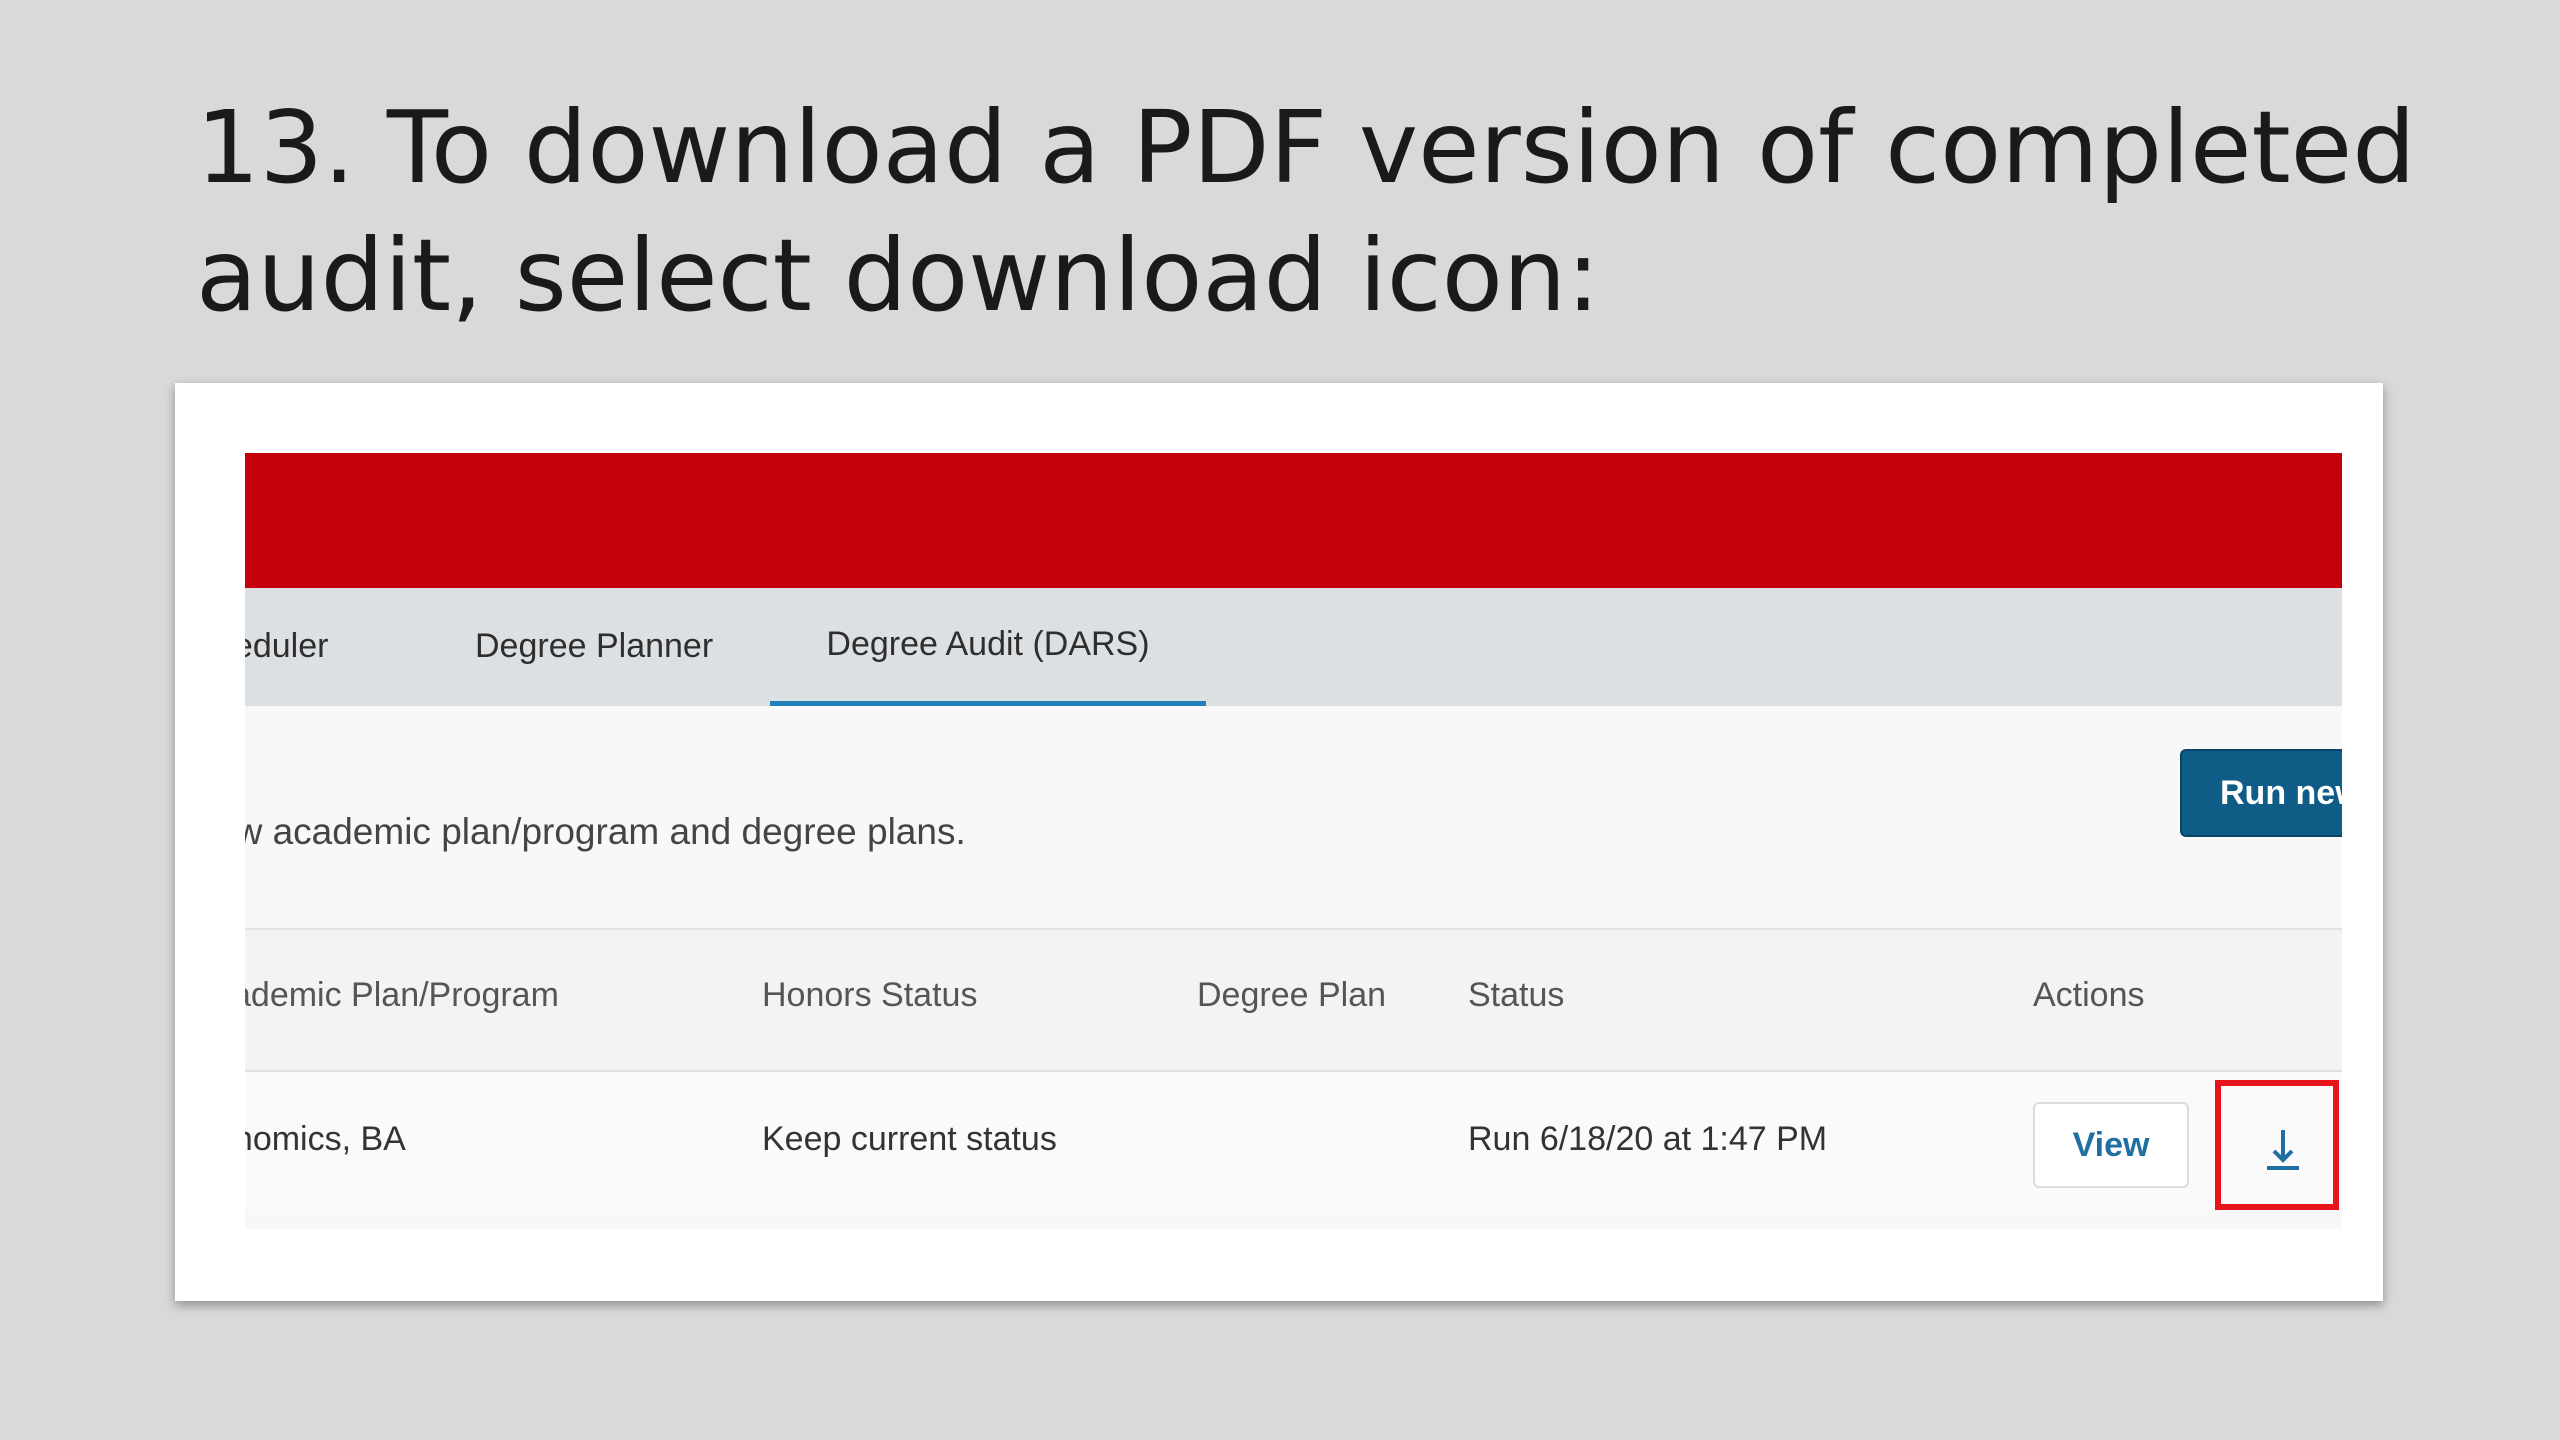 This screenshot has width=2560, height=1440. What do you see at coordinates (286, 647) in the screenshot?
I see `tab-scheduler: heduler` at bounding box center [286, 647].